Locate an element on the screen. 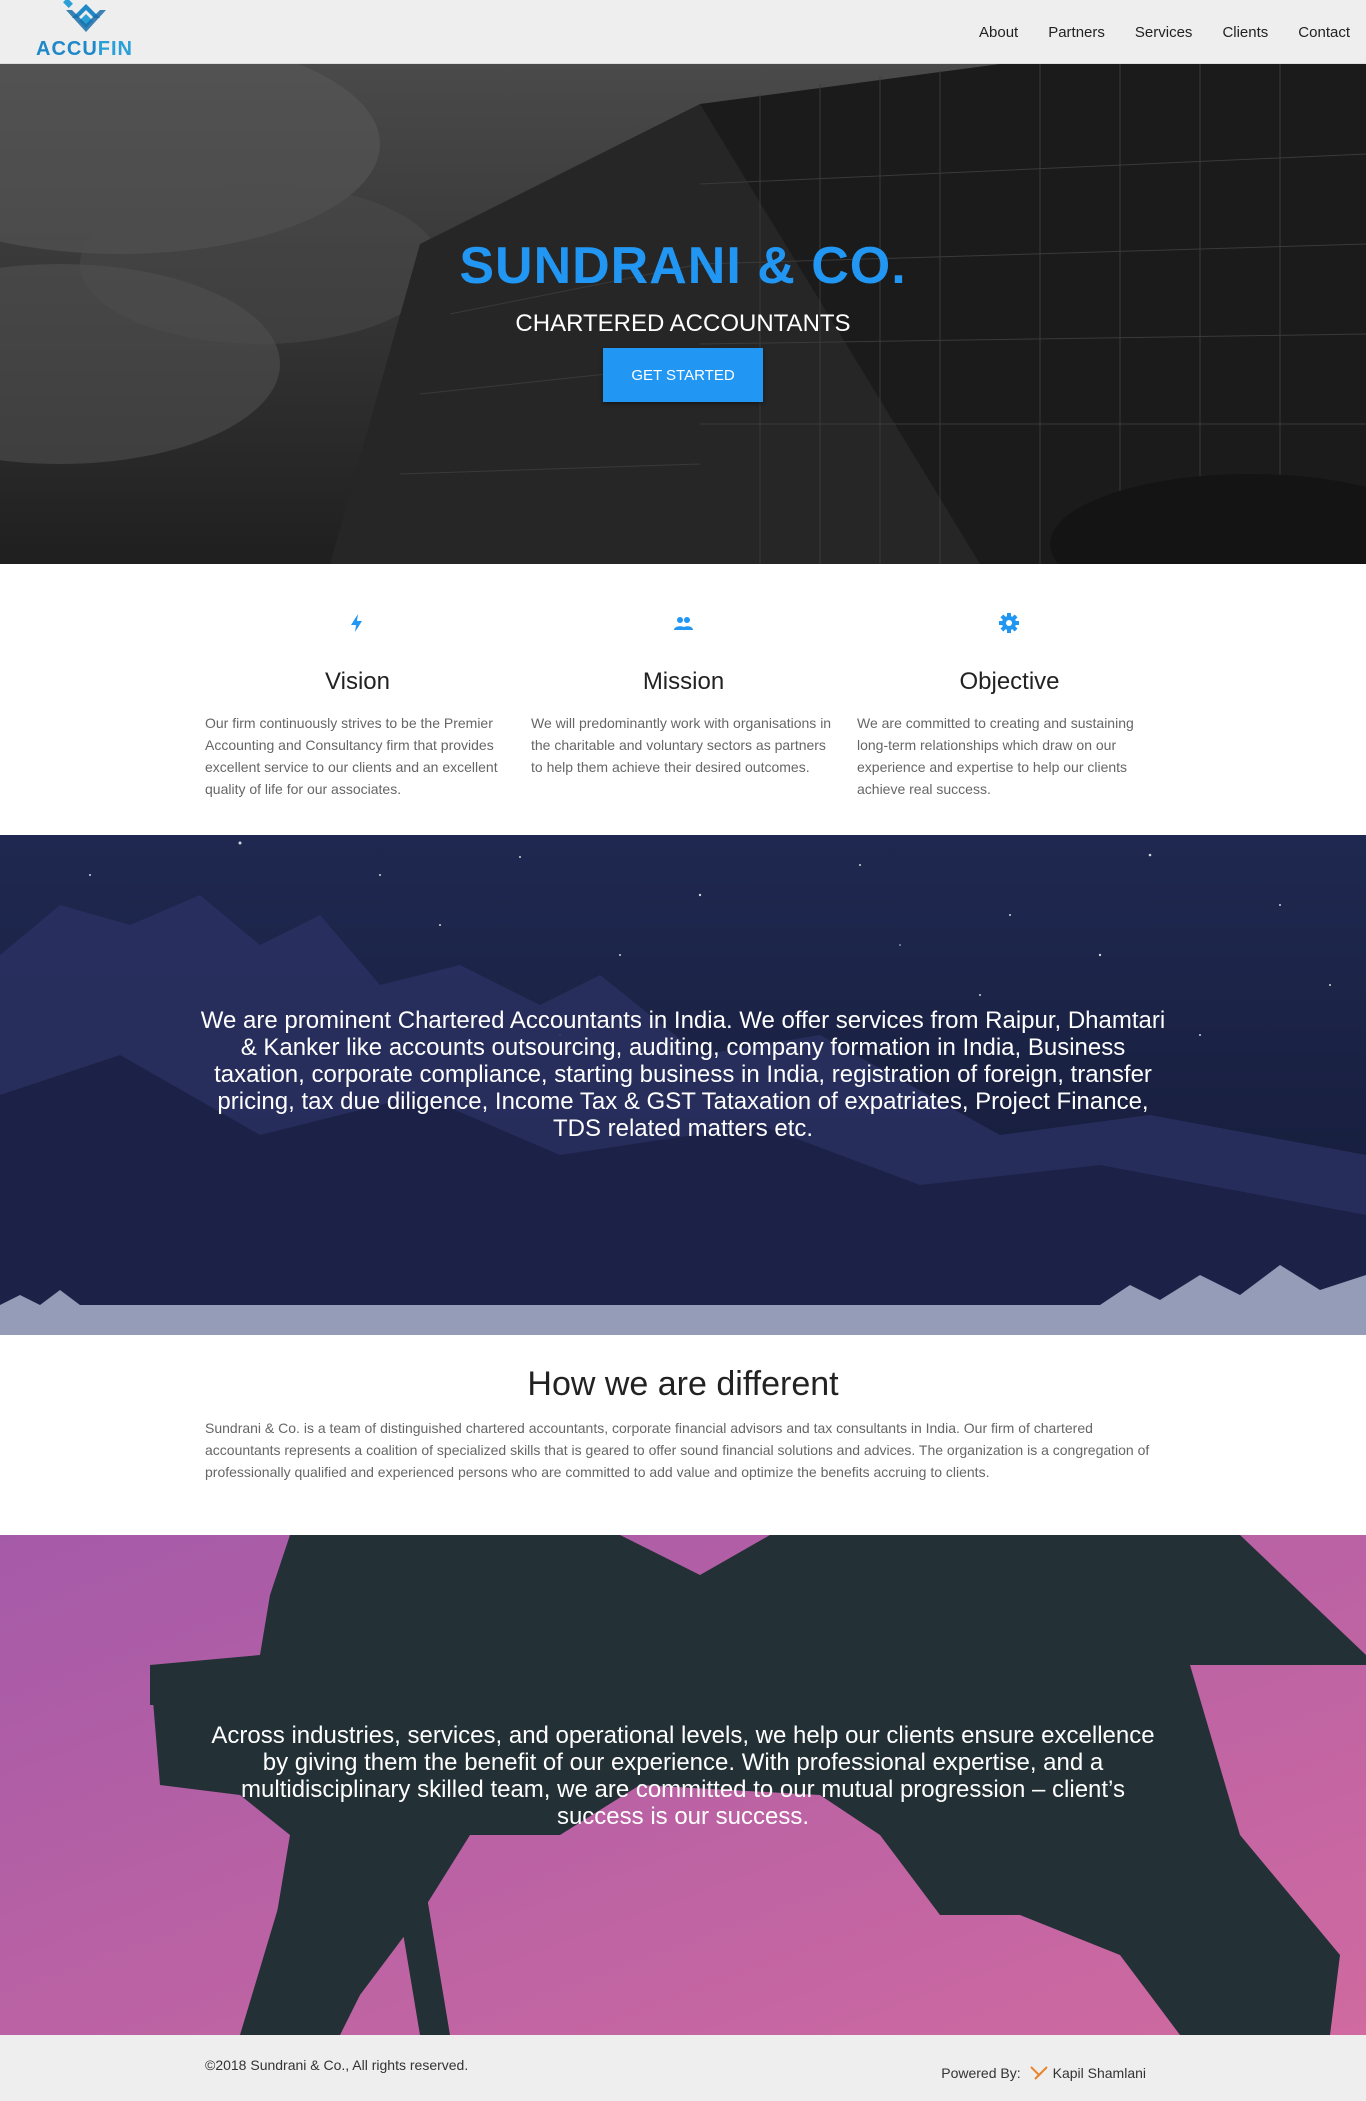  nav-about: About is located at coordinates (998, 32).